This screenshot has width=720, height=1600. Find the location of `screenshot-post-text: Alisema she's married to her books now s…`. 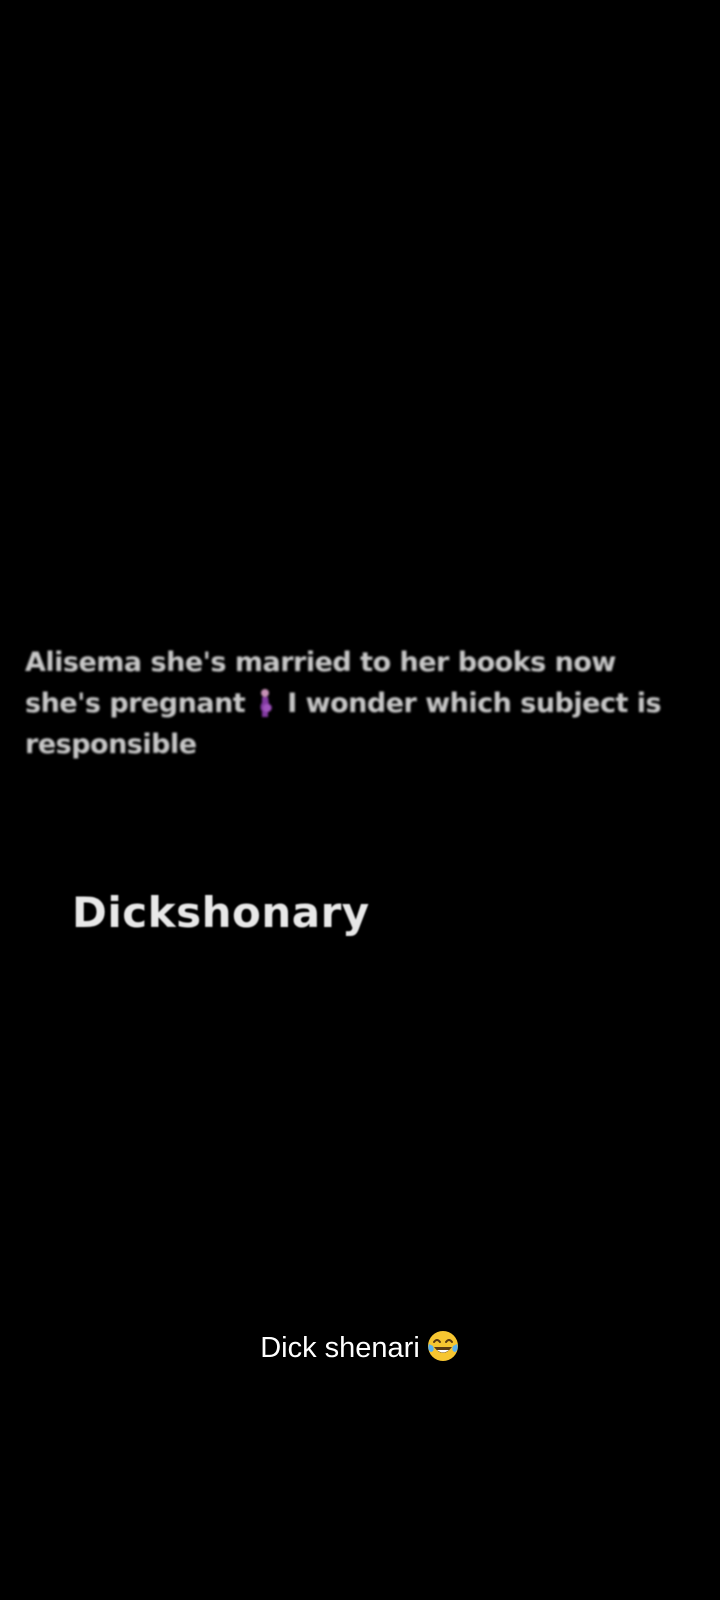

screenshot-post-text: Alisema she's married to her books now s… is located at coordinates (355, 703).